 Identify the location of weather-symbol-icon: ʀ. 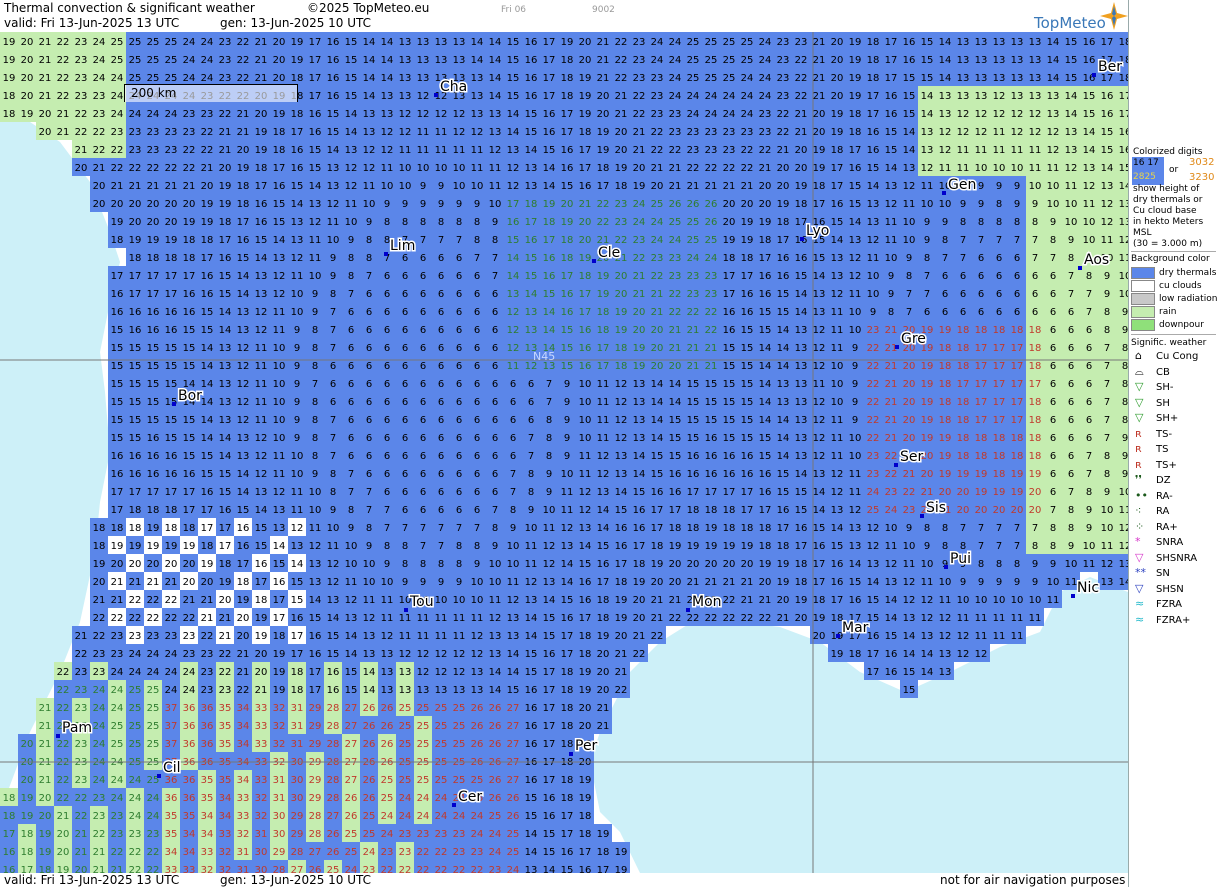
(1138, 448).